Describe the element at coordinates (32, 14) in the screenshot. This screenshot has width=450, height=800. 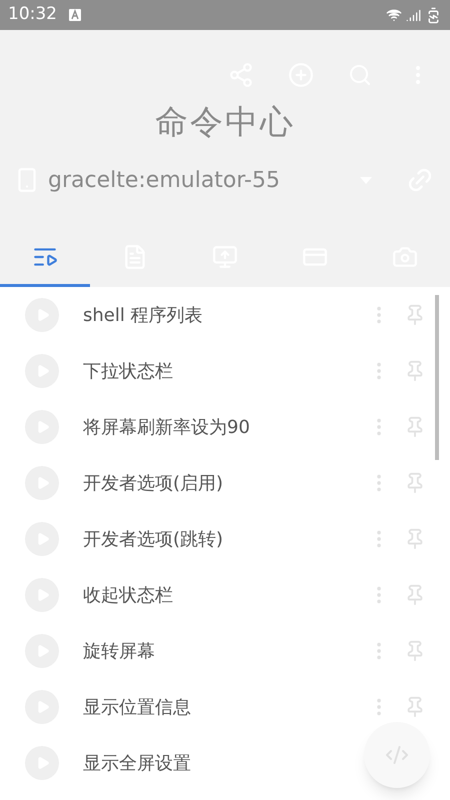
I see `status-time: 10:32` at that location.